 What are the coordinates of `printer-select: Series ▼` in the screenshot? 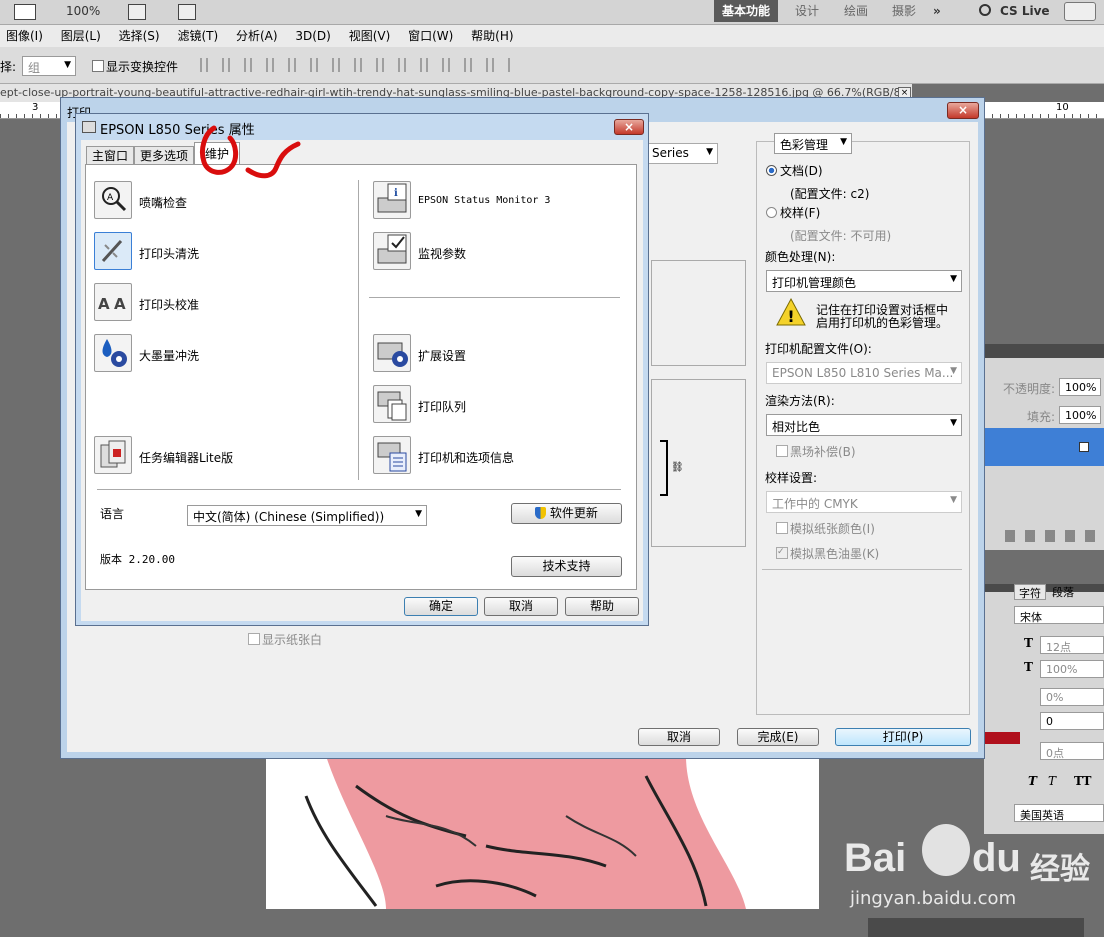 It's located at (682, 153).